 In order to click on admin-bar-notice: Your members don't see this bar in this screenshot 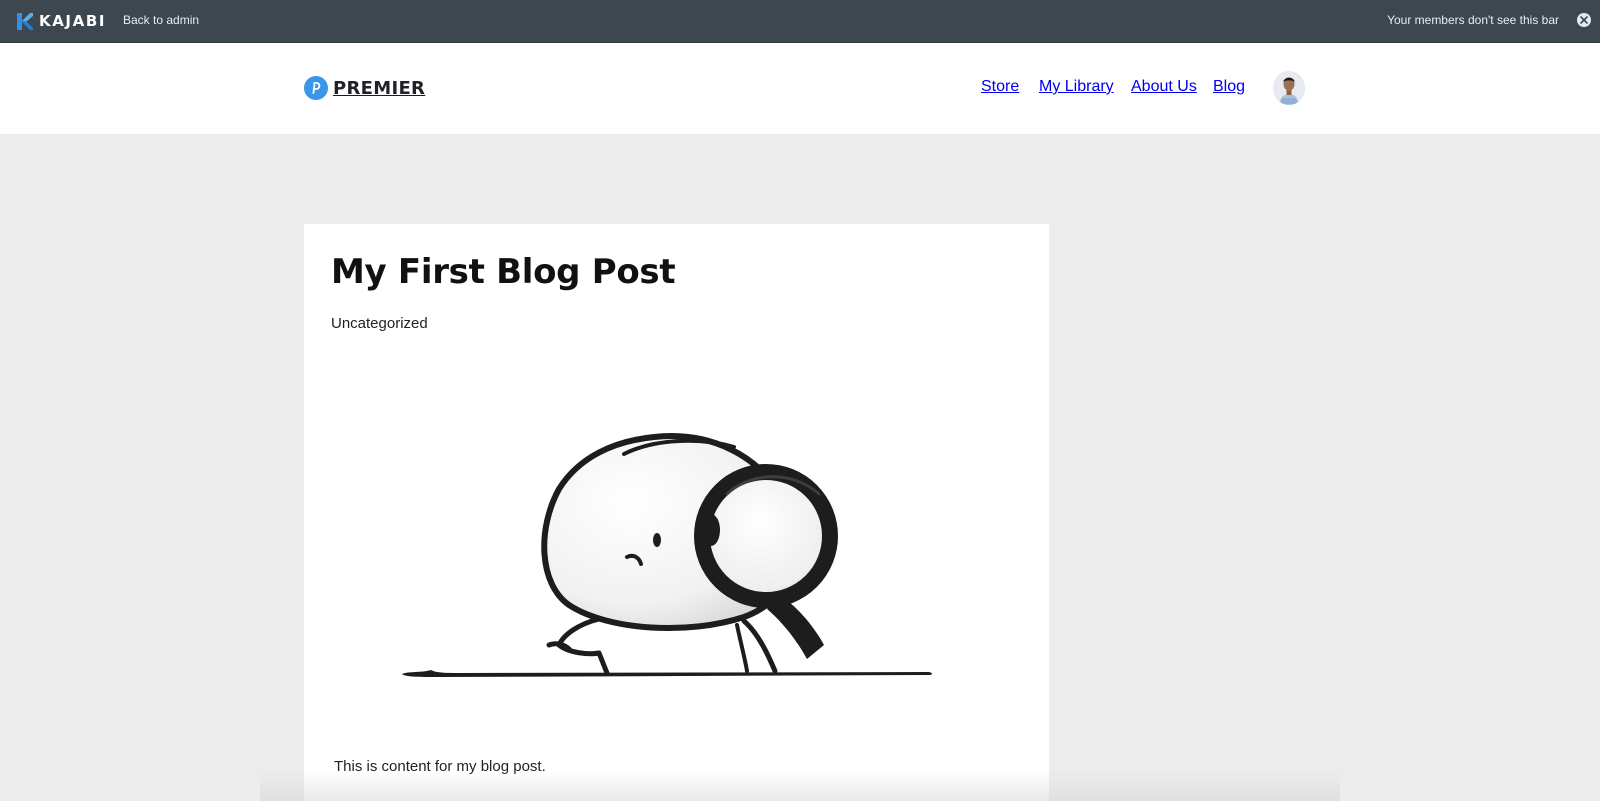, I will do `click(1473, 20)`.